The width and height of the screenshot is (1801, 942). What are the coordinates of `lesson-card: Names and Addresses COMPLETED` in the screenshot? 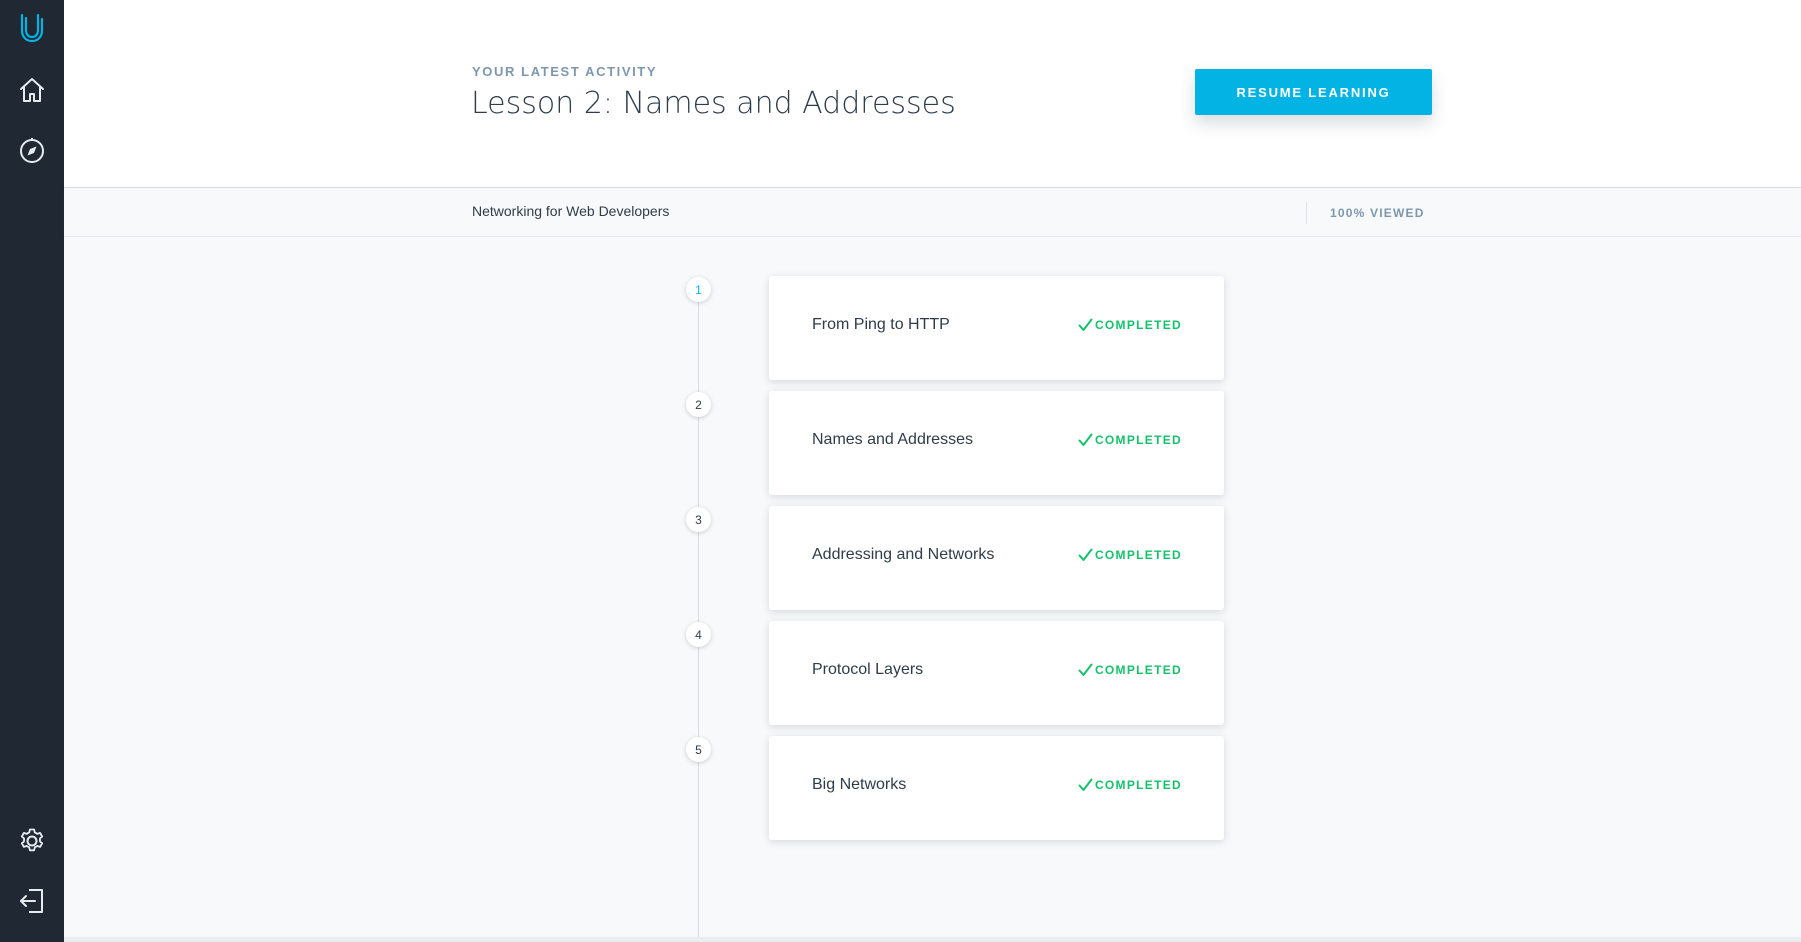 It's located at (996, 443).